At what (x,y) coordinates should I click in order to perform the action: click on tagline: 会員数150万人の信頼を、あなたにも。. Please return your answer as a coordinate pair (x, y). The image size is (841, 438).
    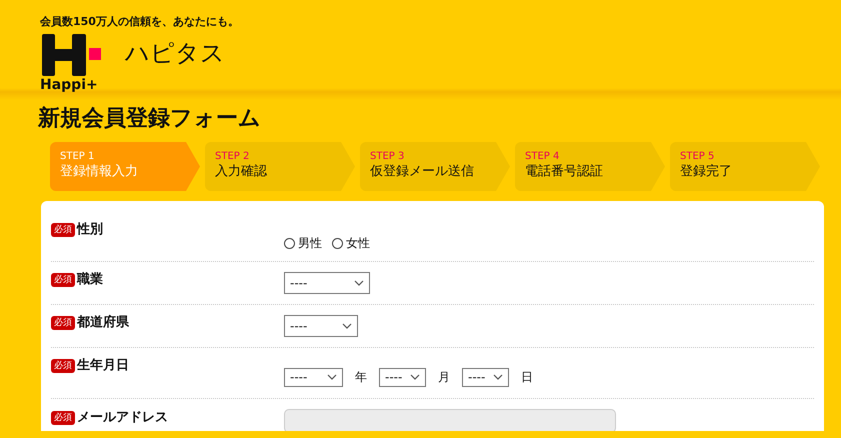
    Looking at the image, I should click on (140, 22).